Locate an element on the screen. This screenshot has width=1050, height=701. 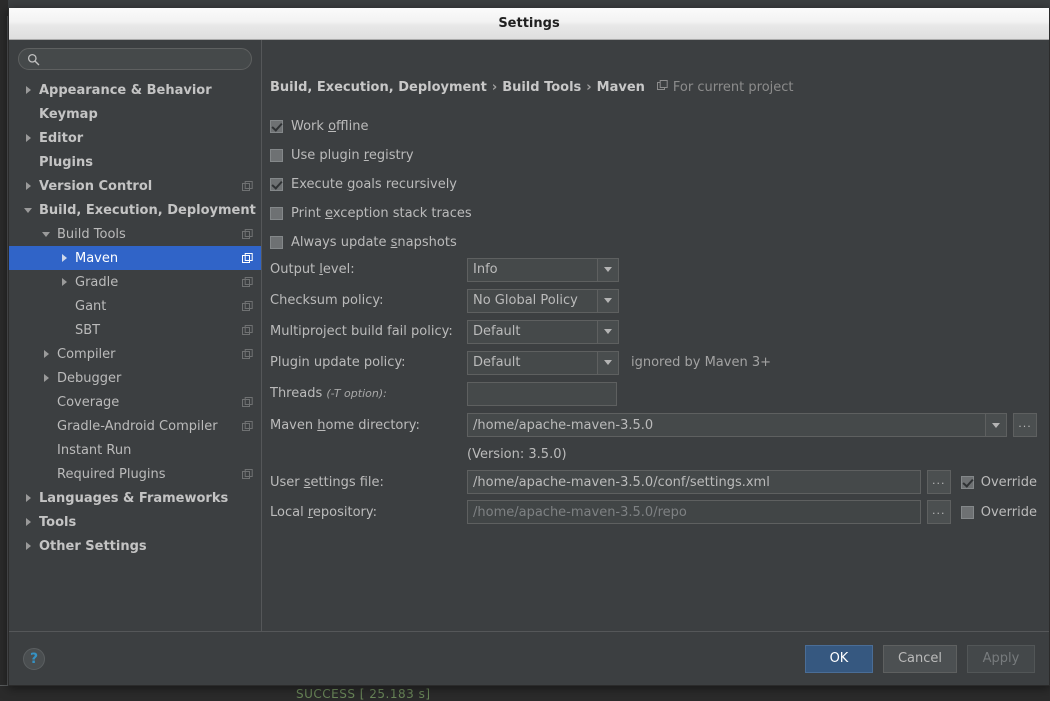
combo-value: No Global Policy is located at coordinates (532, 301).